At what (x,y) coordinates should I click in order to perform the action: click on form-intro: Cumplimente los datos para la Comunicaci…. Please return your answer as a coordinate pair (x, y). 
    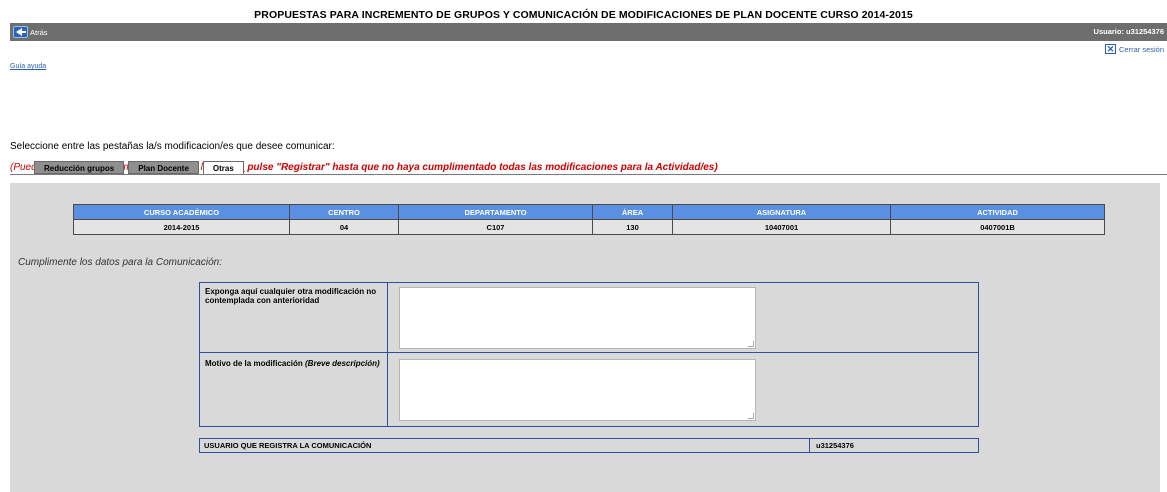
    Looking at the image, I should click on (120, 262).